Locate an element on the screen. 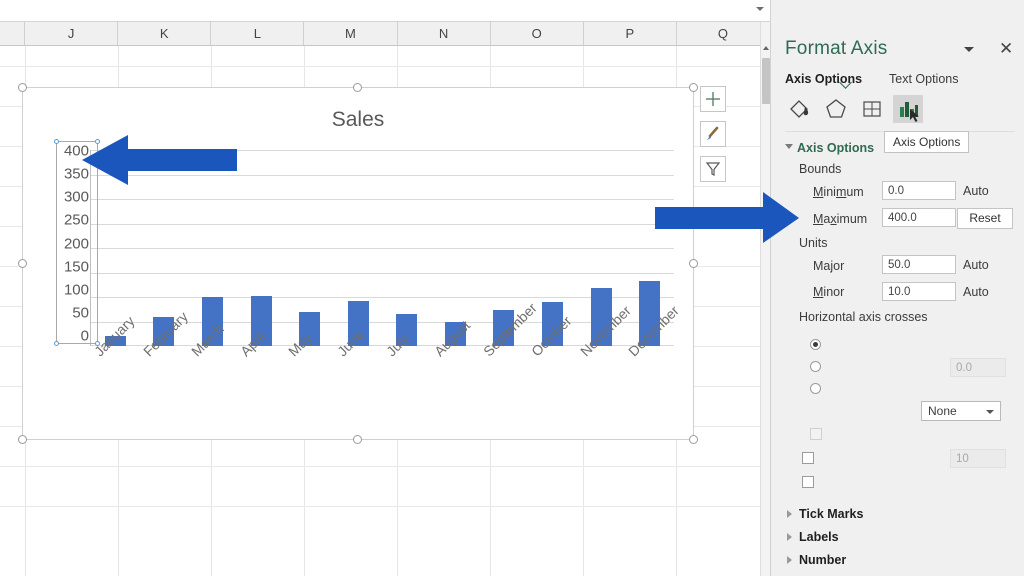 The width and height of the screenshot is (1024, 576). label-major: Major is located at coordinates (829, 266).